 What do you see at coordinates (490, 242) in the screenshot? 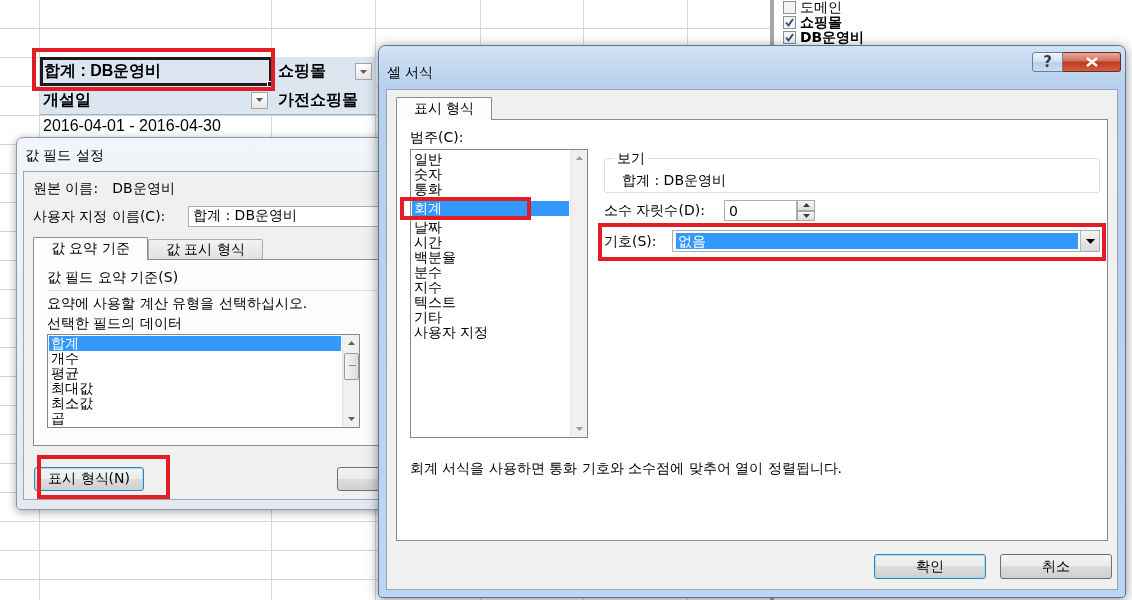
I see `list-item: 시간` at bounding box center [490, 242].